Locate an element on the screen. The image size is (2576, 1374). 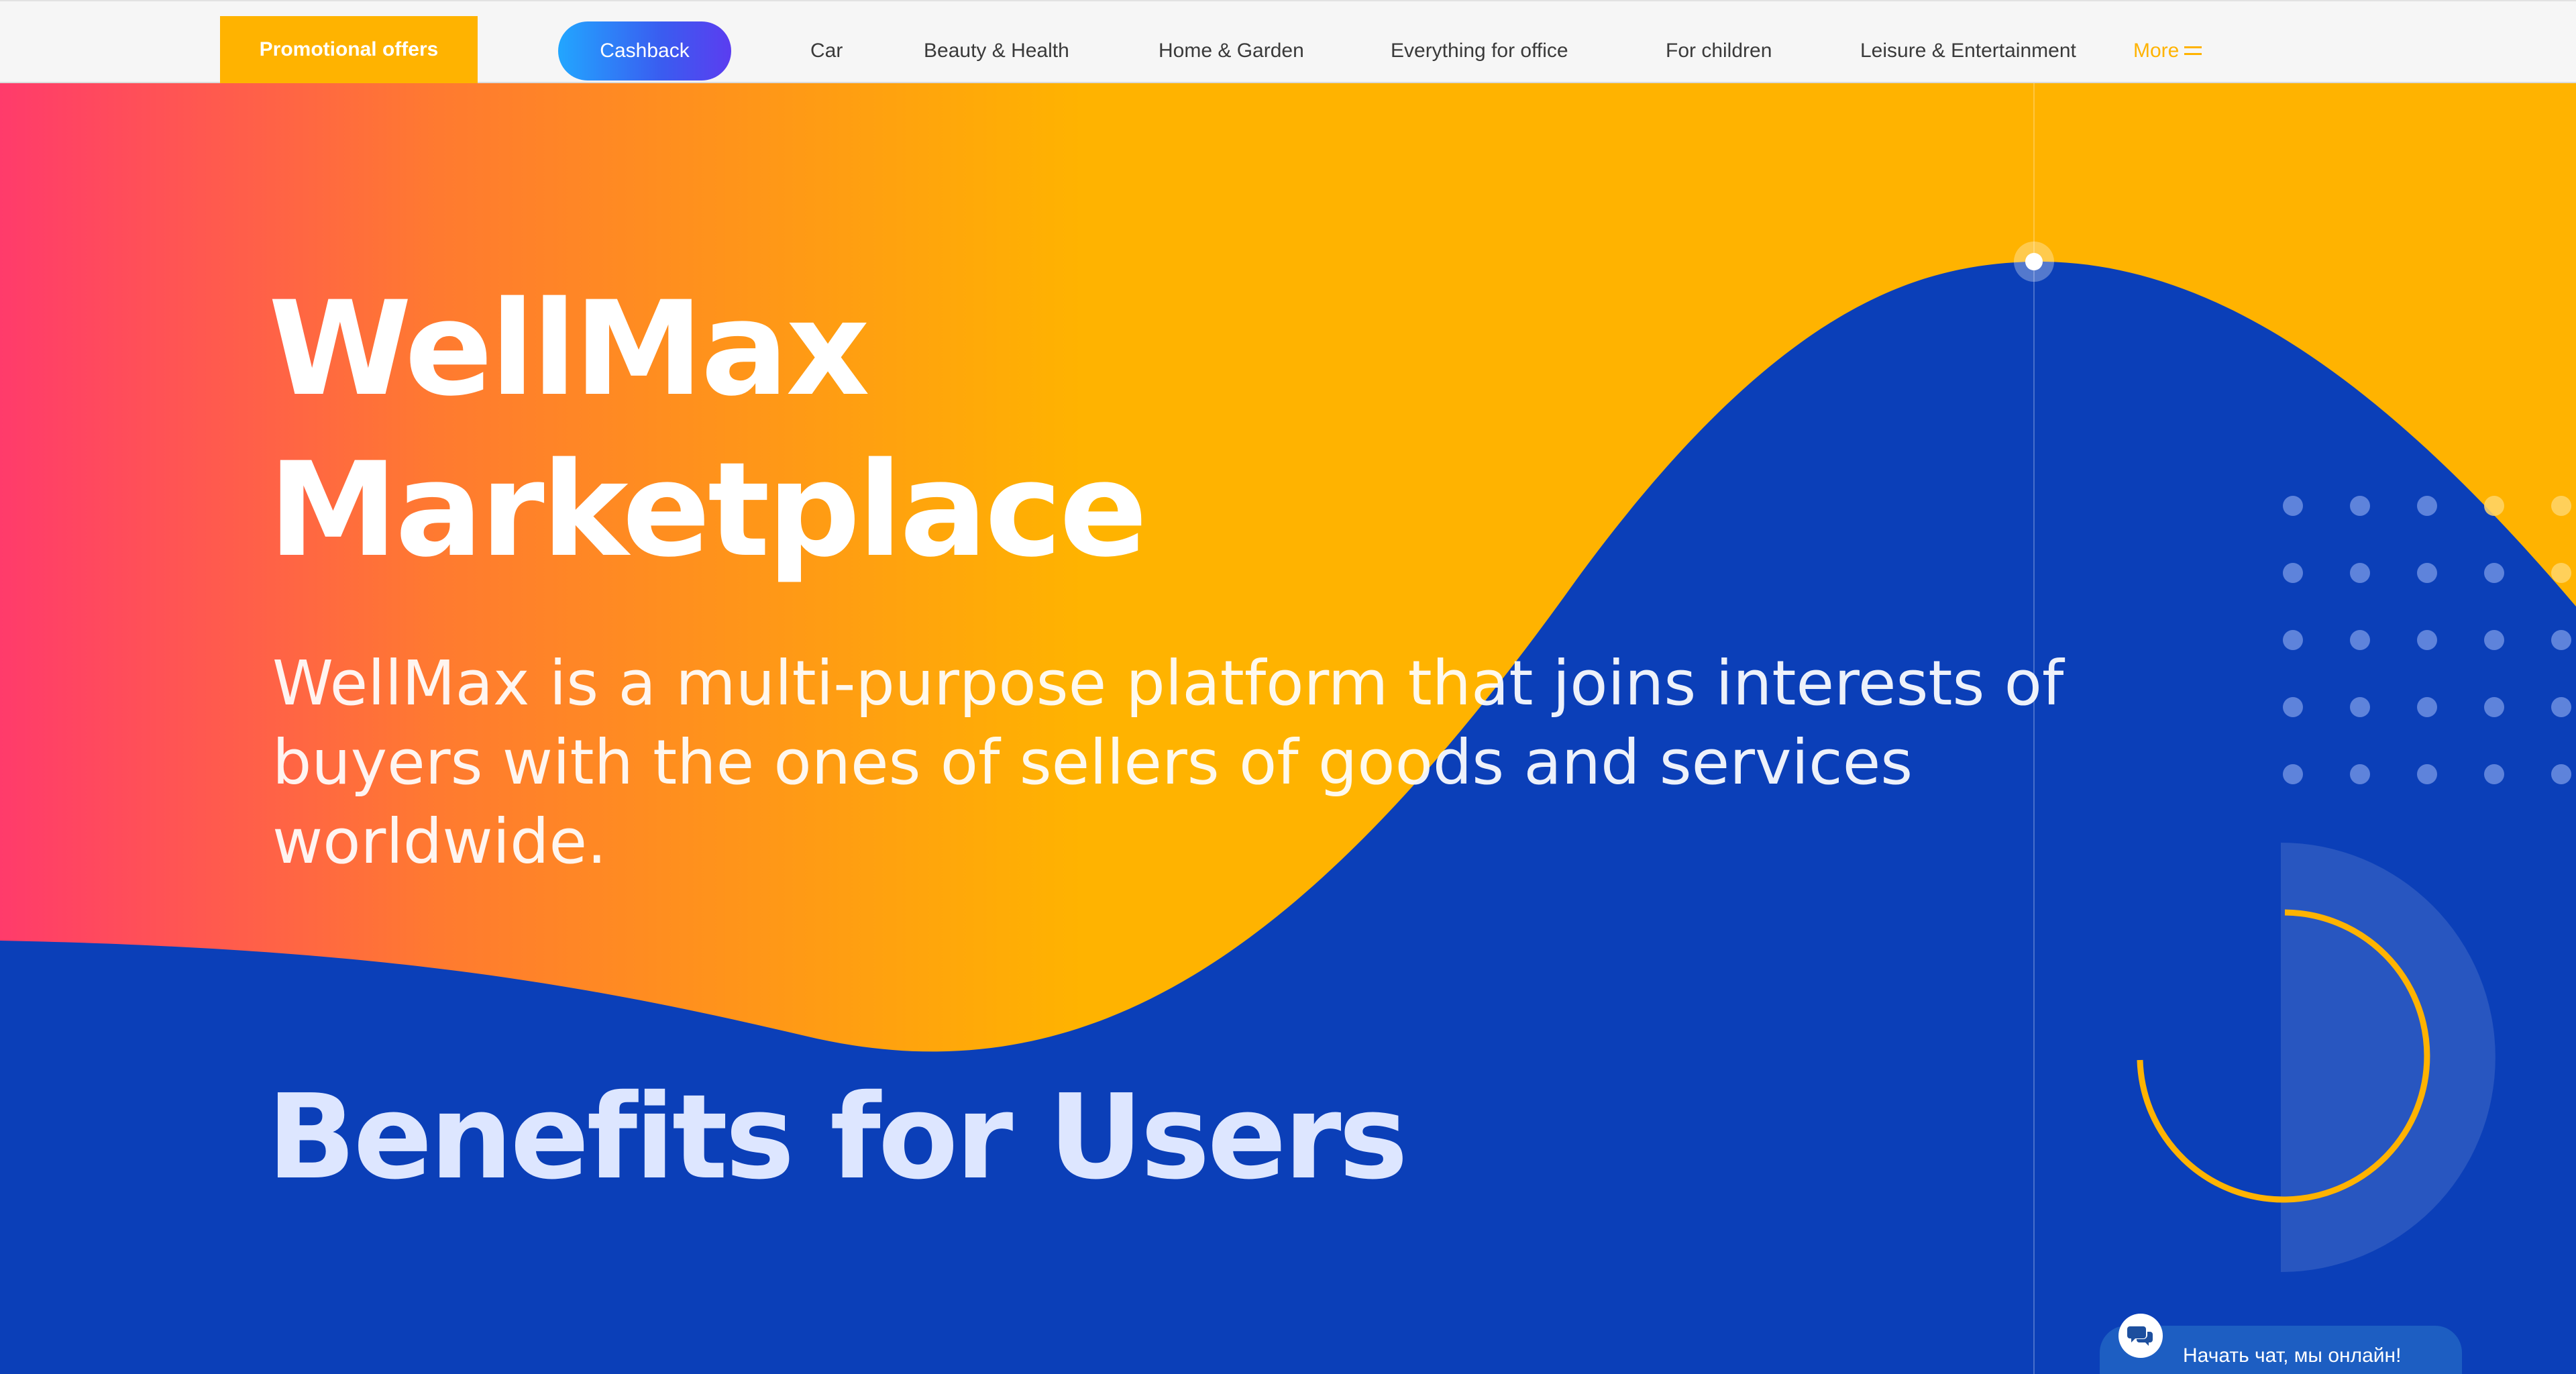
nav-cashback-button: Cashback is located at coordinates (644, 51).